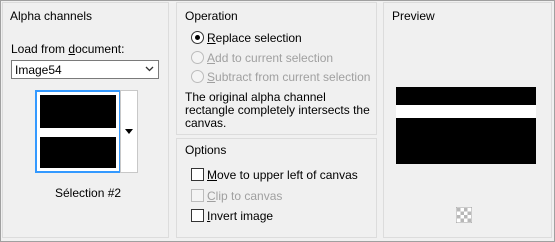  I want to click on subtract-from-selection-radio, so click(197, 76).